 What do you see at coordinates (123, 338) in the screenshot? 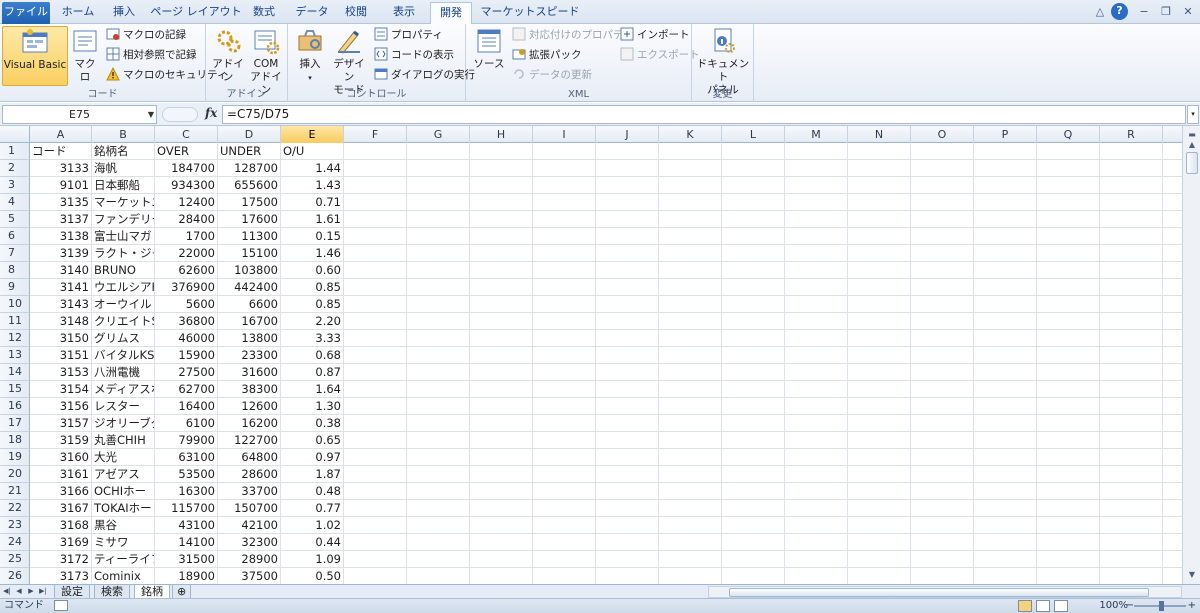
I see `cell-b: グリムス` at bounding box center [123, 338].